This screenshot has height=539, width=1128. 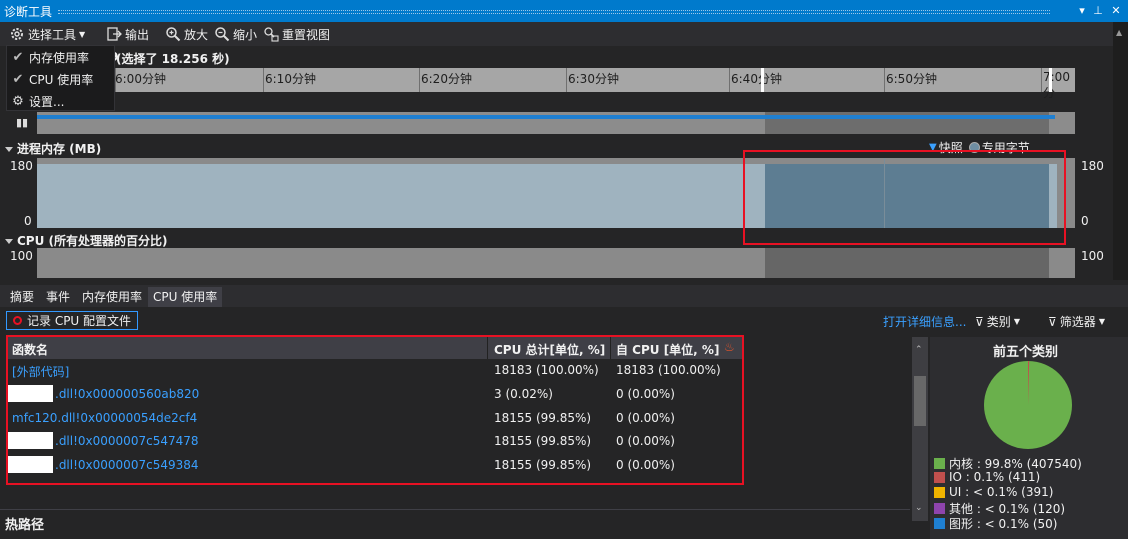 I want to click on reset-view-label: 重置视图, so click(x=306, y=34).